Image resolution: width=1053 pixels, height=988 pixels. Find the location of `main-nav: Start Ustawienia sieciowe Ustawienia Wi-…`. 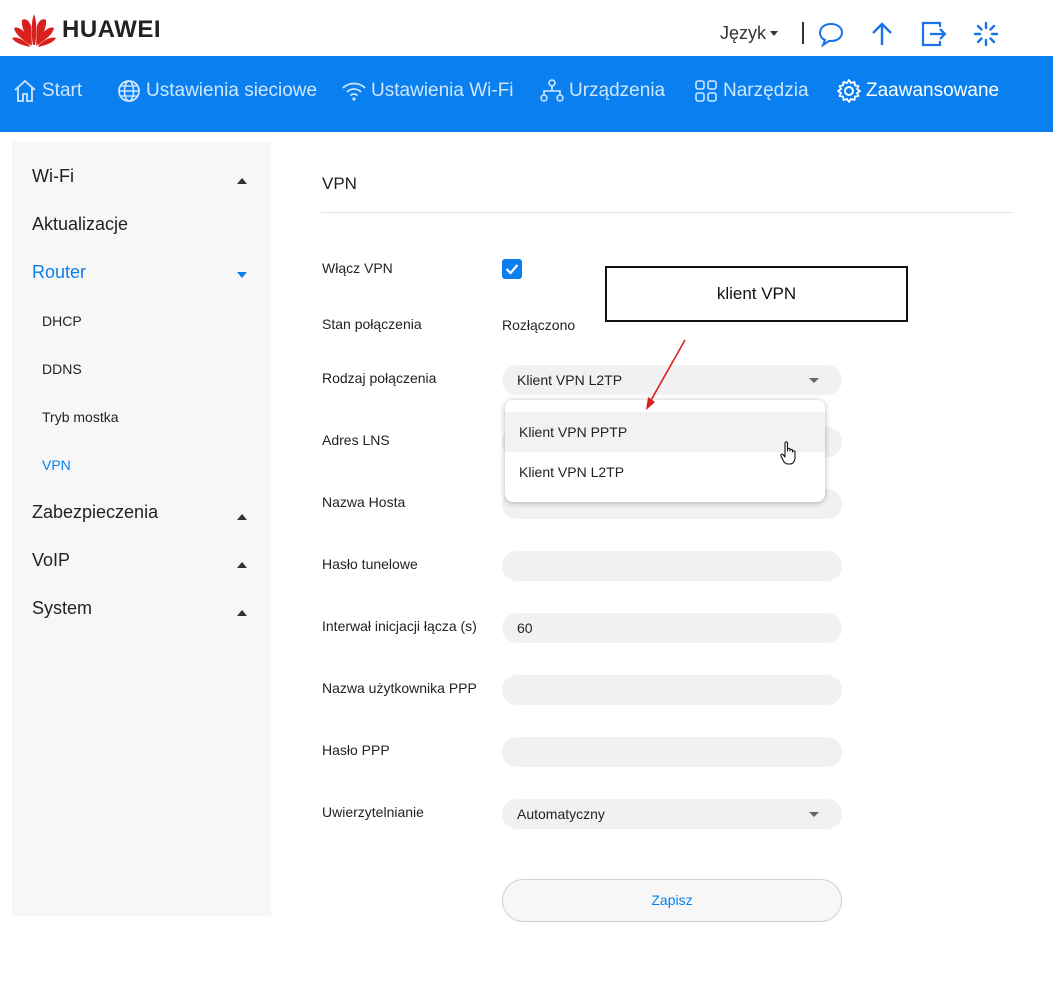

main-nav: Start Ustawienia sieciowe Ustawienia Wi-… is located at coordinates (526, 94).